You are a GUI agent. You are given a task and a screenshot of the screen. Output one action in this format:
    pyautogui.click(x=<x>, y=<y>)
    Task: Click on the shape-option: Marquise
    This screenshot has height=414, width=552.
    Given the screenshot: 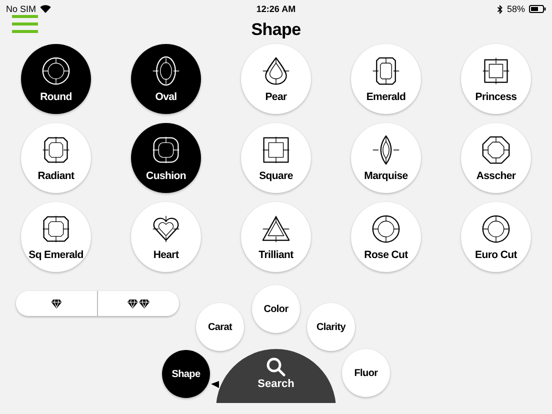 What is the action you would take?
    pyautogui.click(x=386, y=158)
    